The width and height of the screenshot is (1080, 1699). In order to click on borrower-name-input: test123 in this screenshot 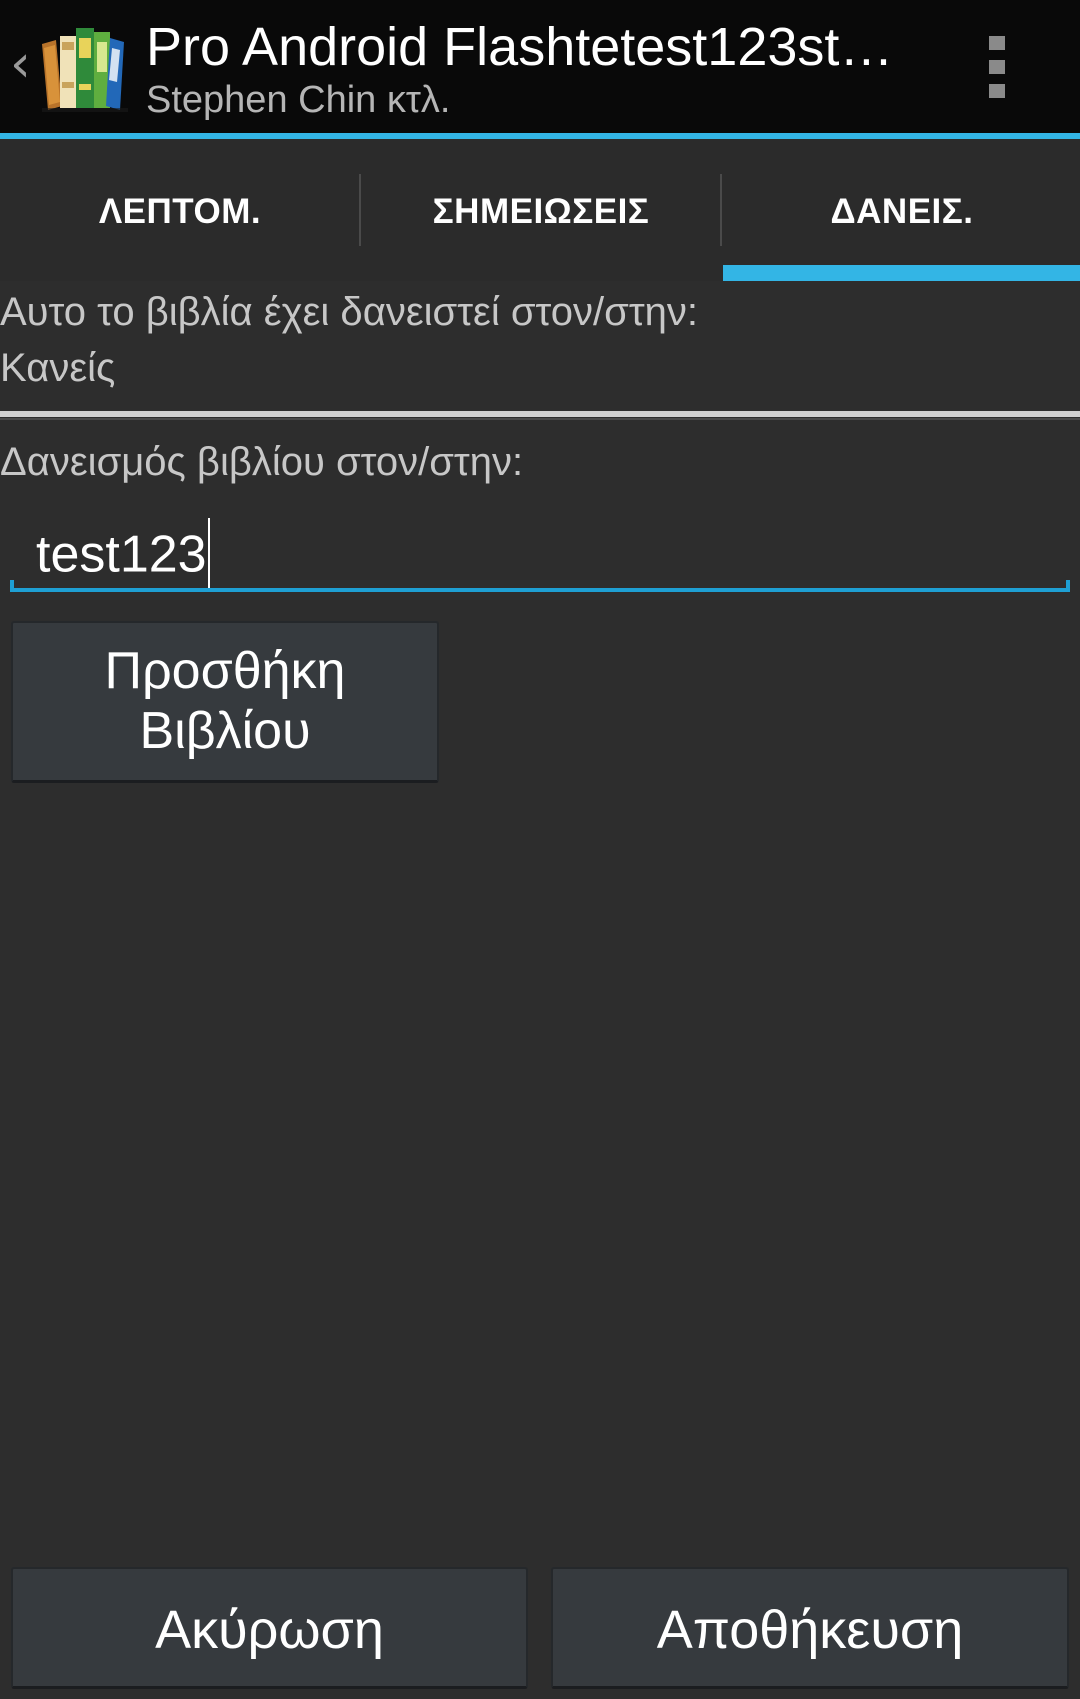, I will do `click(540, 549)`.